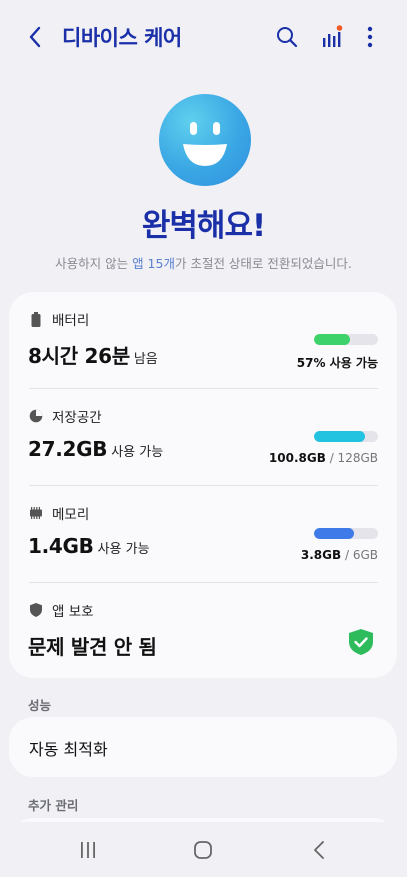 The width and height of the screenshot is (407, 877). Describe the element at coordinates (36, 319) in the screenshot. I see `battery-icon` at that location.